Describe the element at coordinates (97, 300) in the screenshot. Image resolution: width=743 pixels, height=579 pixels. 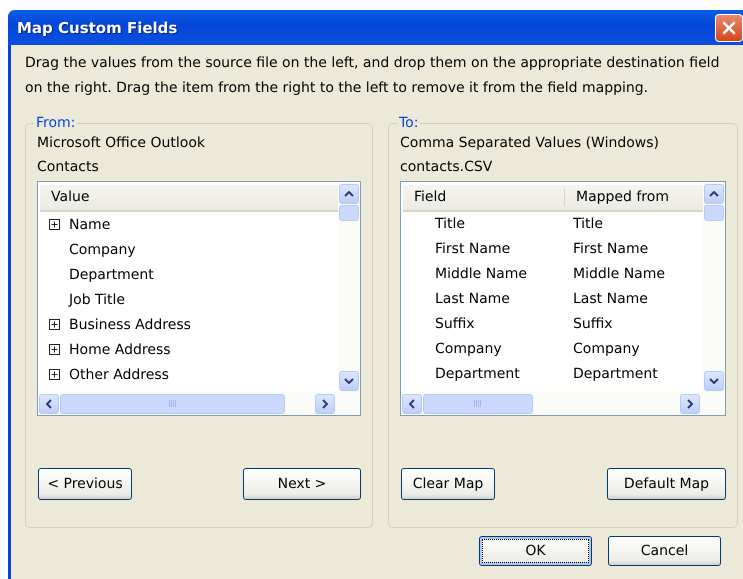
I see `list-item: Job Title` at that location.